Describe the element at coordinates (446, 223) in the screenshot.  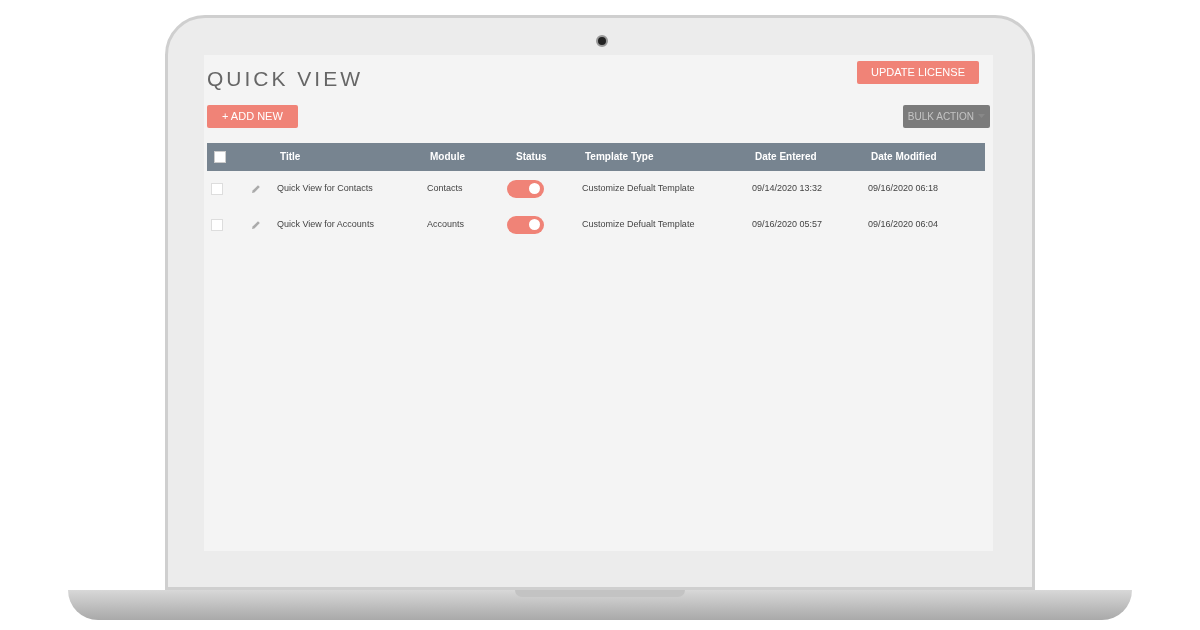
I see `table-cell: Accounts` at that location.